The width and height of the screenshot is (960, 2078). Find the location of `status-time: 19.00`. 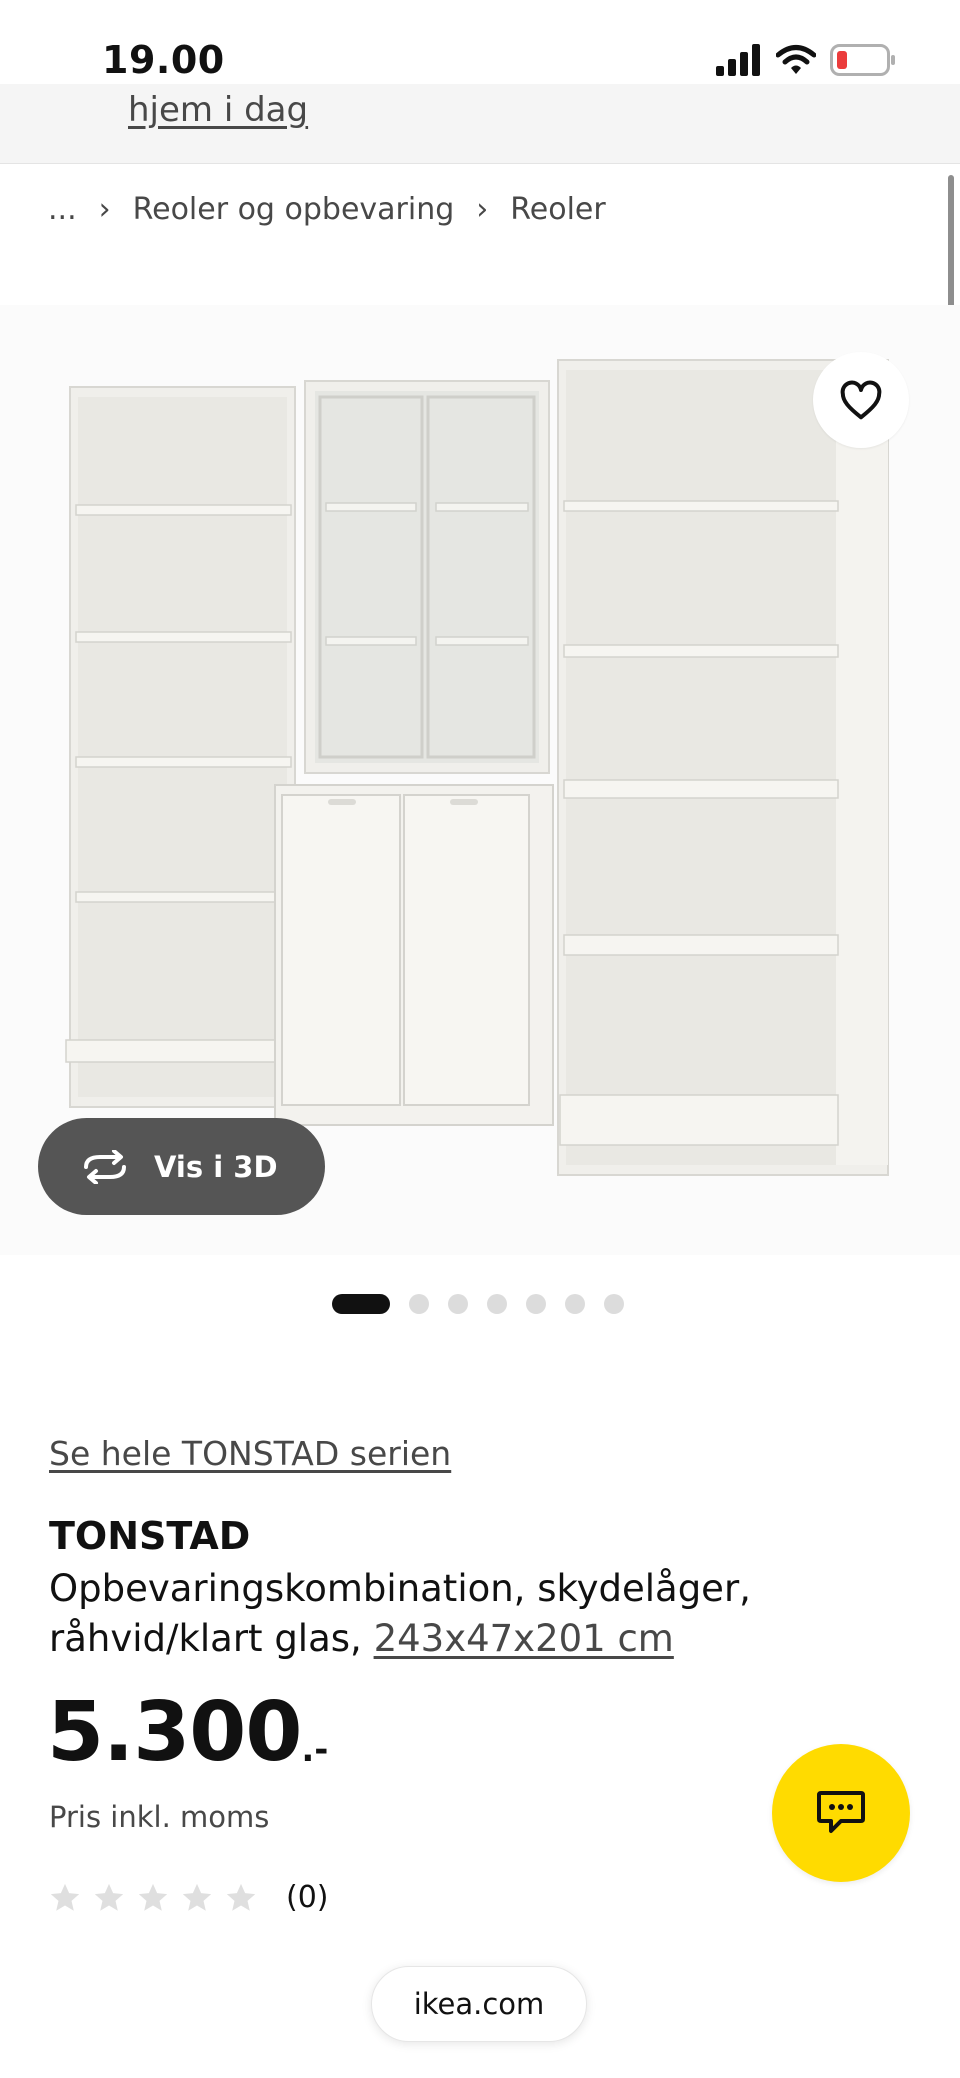

status-time: 19.00 is located at coordinates (163, 60).